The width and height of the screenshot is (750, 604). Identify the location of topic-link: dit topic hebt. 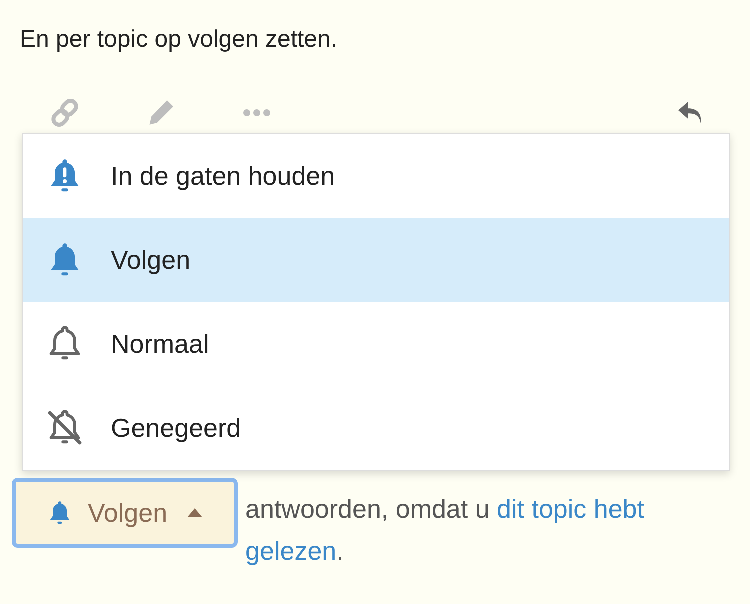
(570, 509).